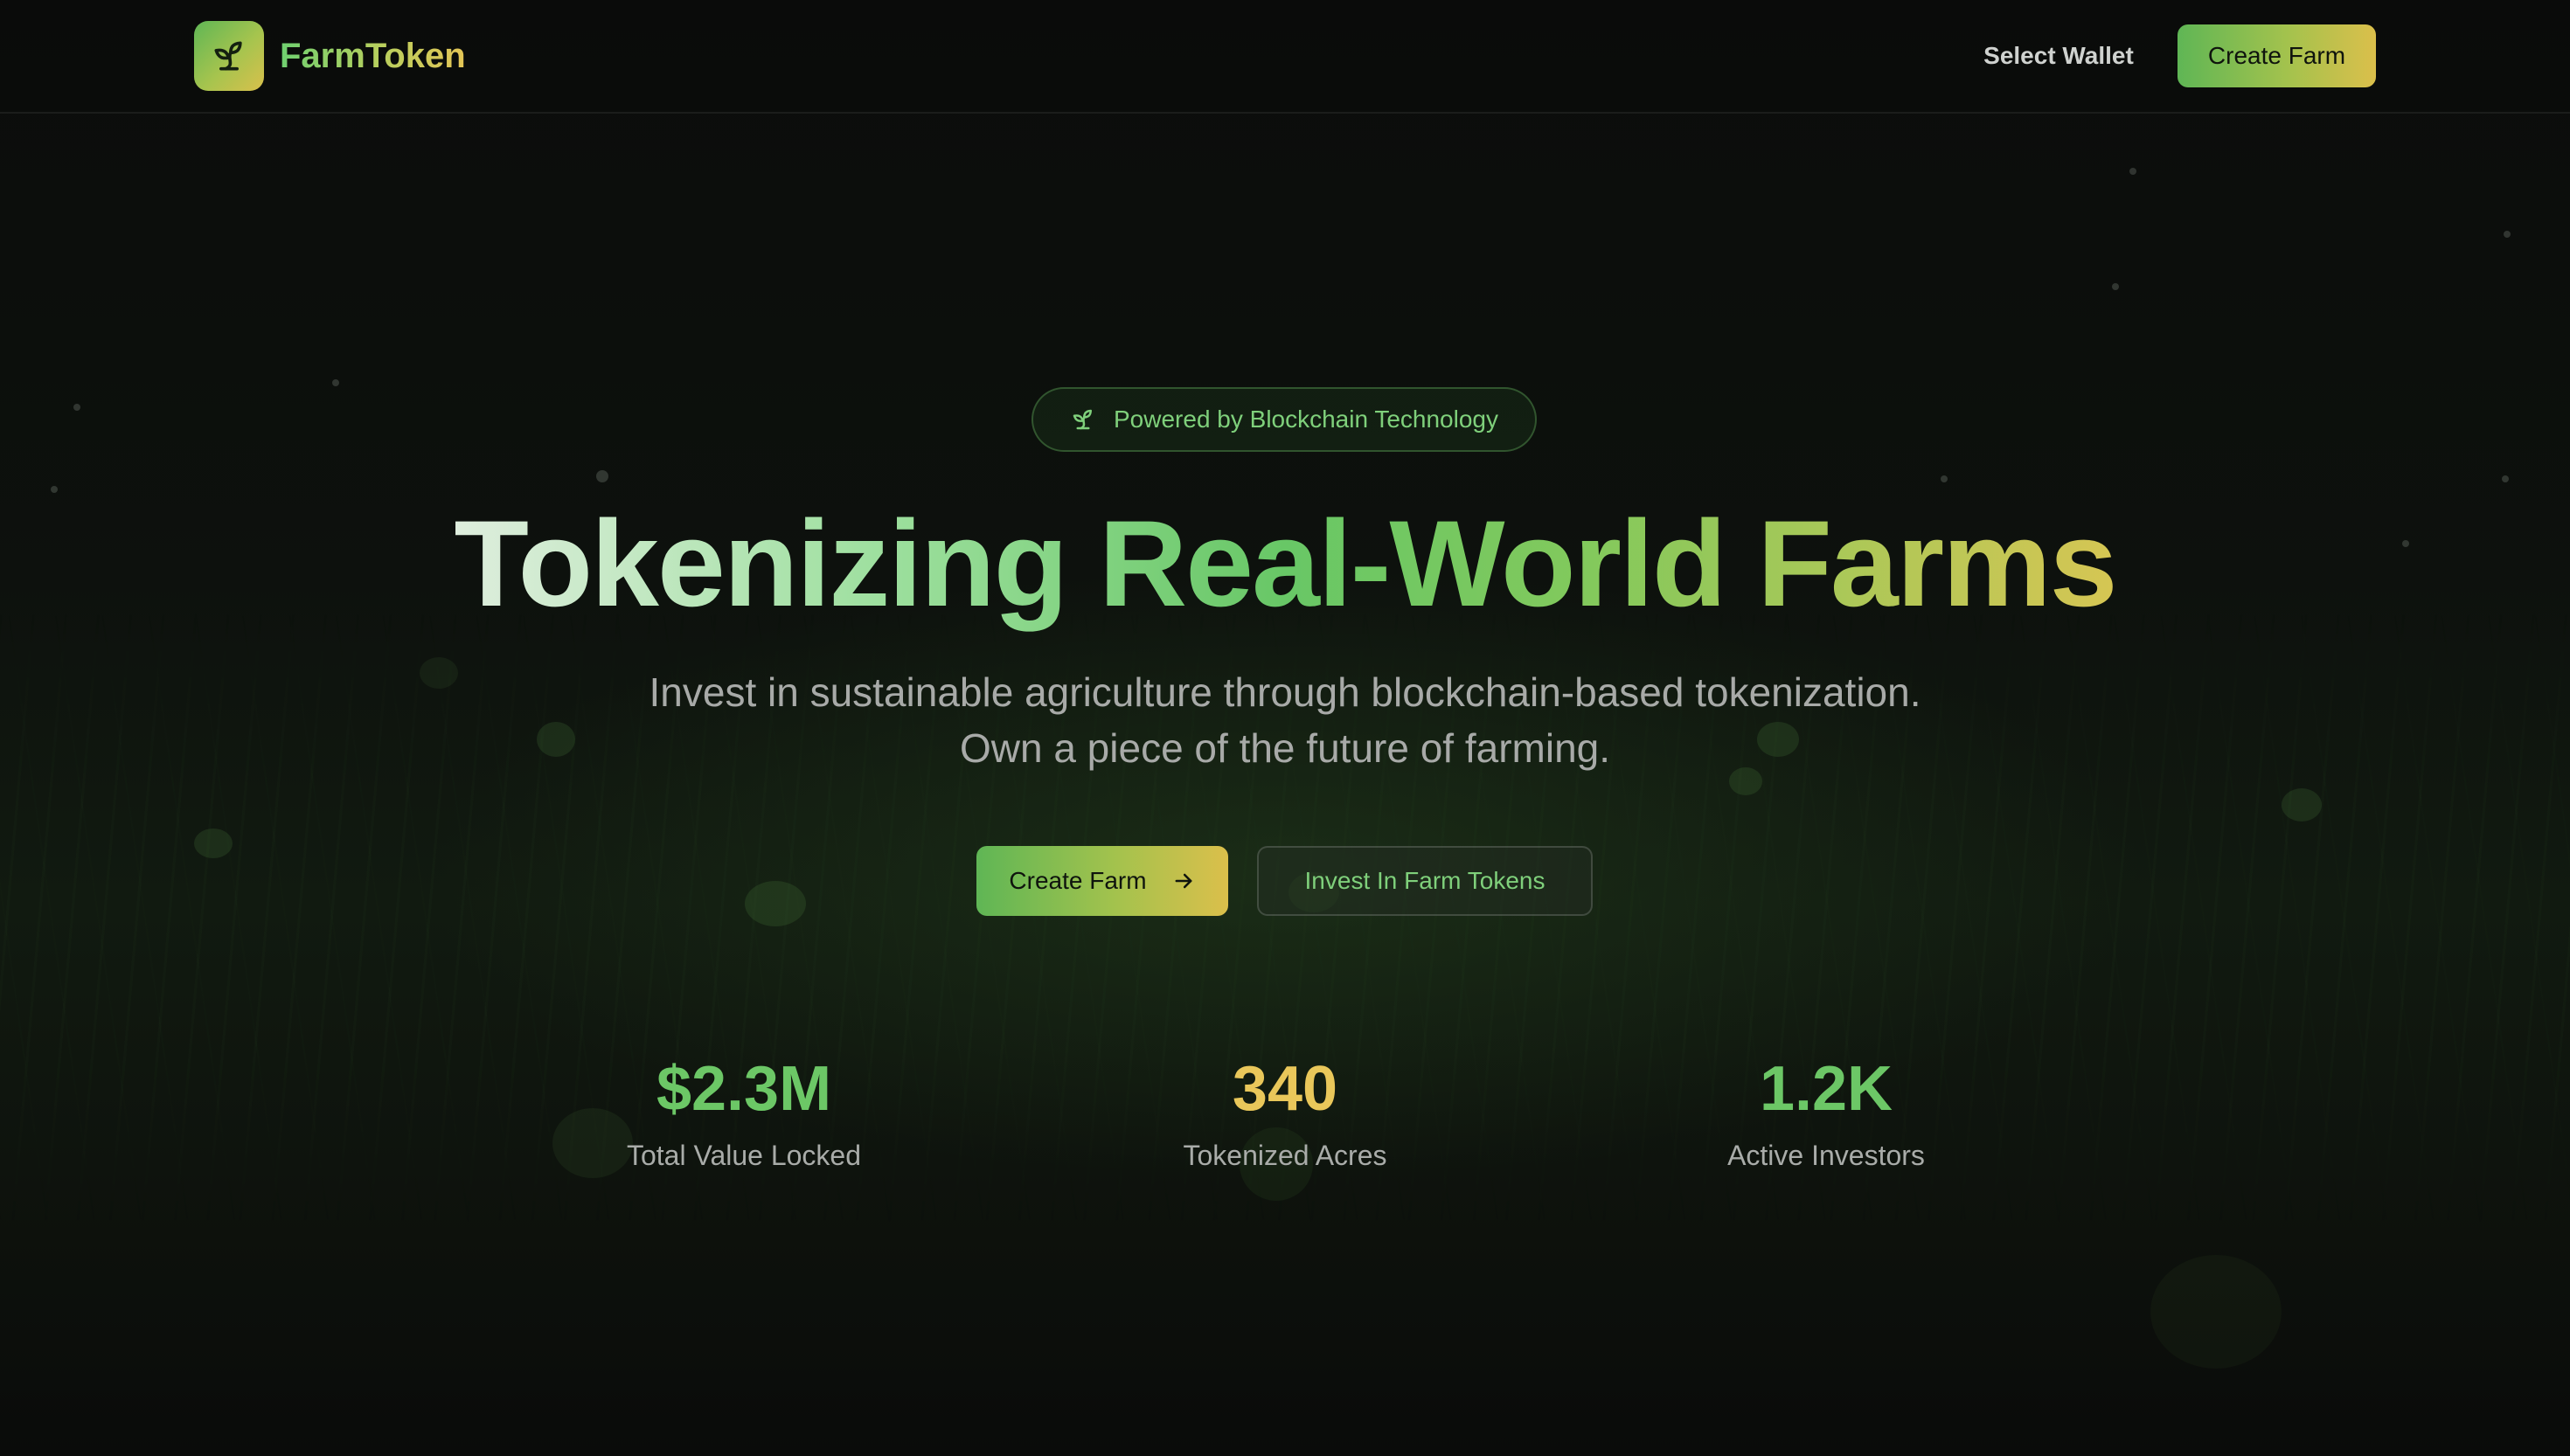  Describe the element at coordinates (1306, 419) in the screenshot. I see `badge-label: Powered by Blockchain Technology` at that location.